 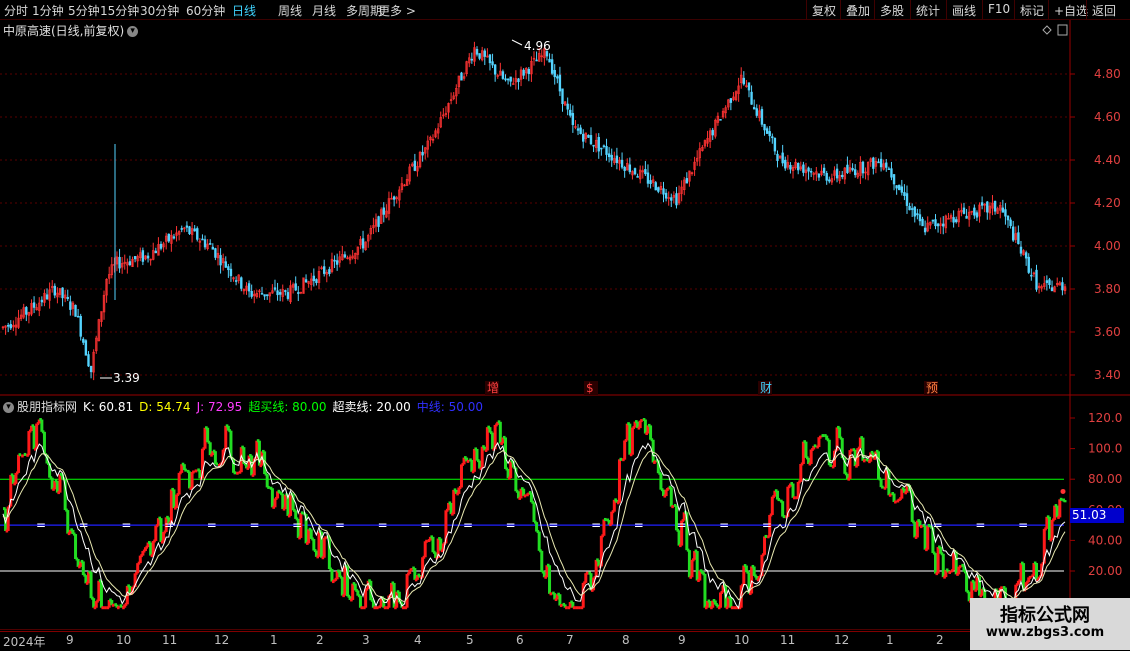 What do you see at coordinates (418, 640) in the screenshot?
I see `date-axis-label: 4` at bounding box center [418, 640].